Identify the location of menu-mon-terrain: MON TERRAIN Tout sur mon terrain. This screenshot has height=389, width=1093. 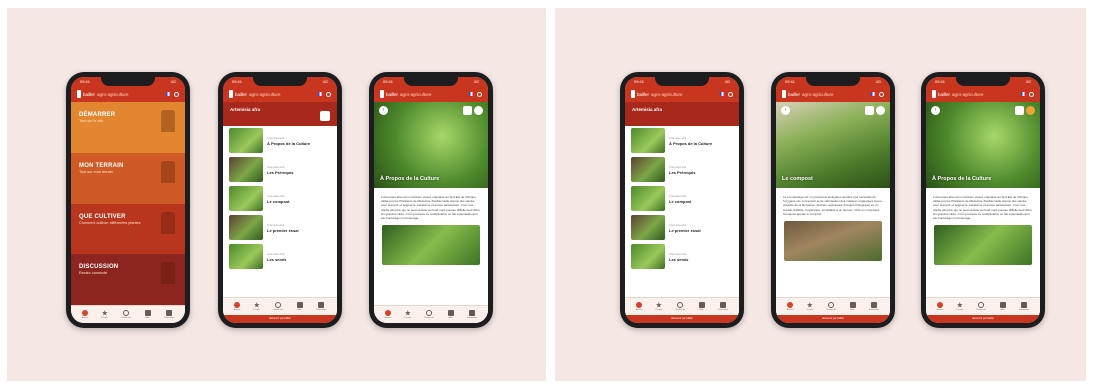
(128, 178).